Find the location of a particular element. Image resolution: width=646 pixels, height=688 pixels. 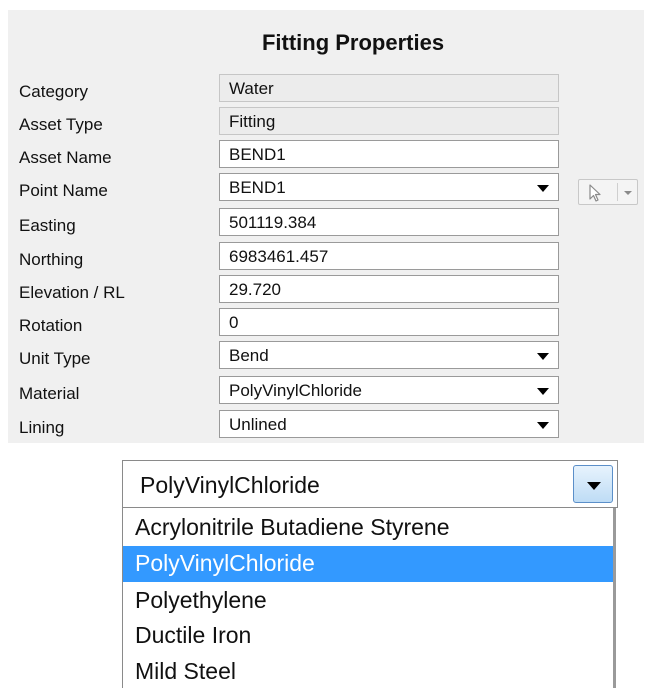

easting-input: 501119.384 is located at coordinates (389, 222).